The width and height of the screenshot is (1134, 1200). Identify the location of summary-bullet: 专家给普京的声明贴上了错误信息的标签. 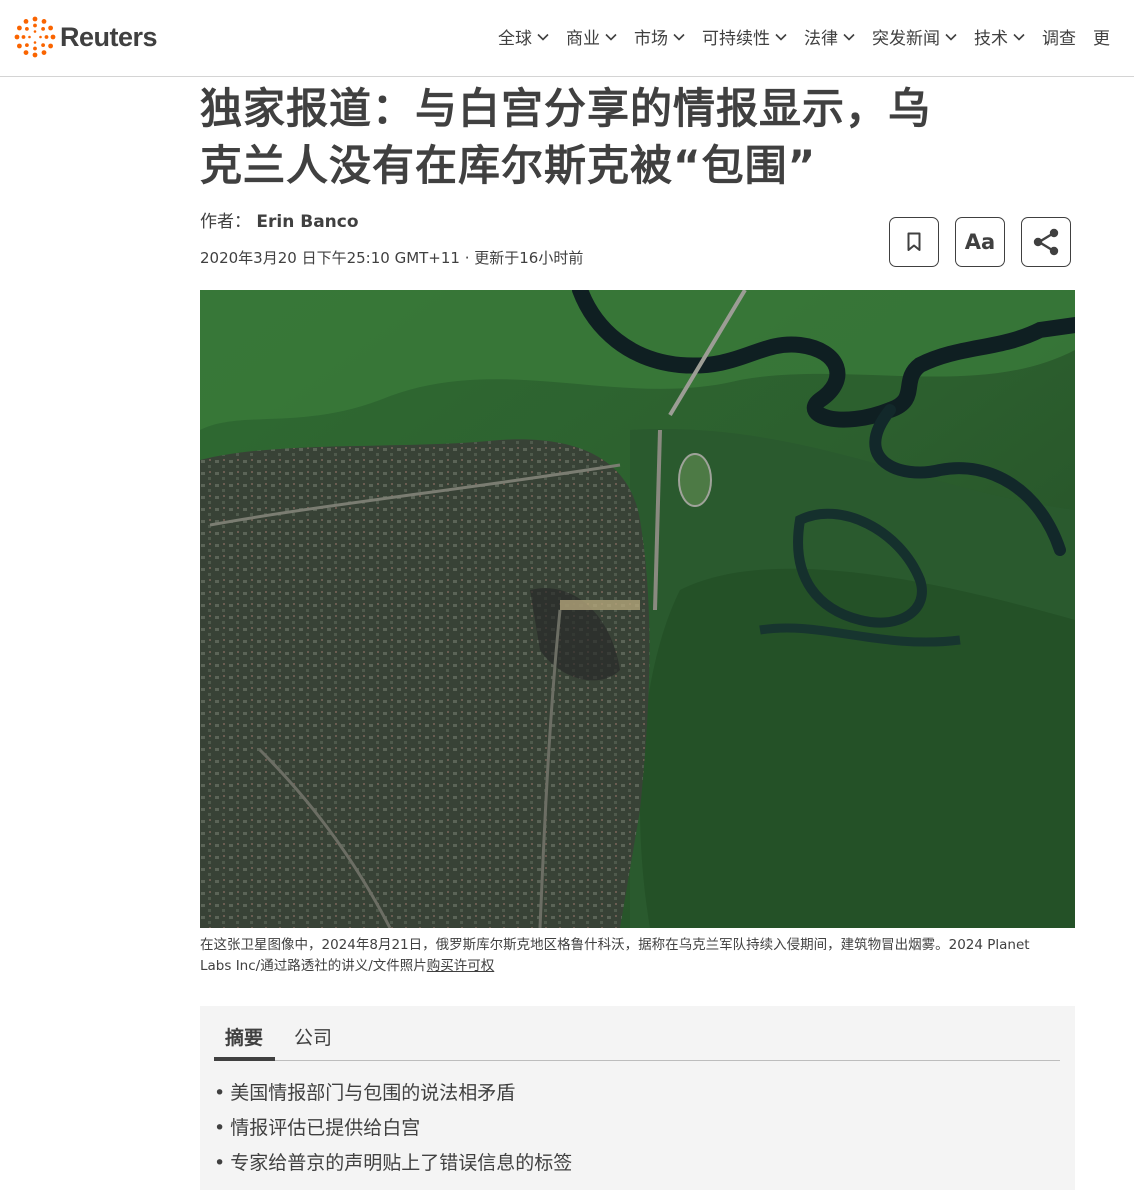
(393, 1163).